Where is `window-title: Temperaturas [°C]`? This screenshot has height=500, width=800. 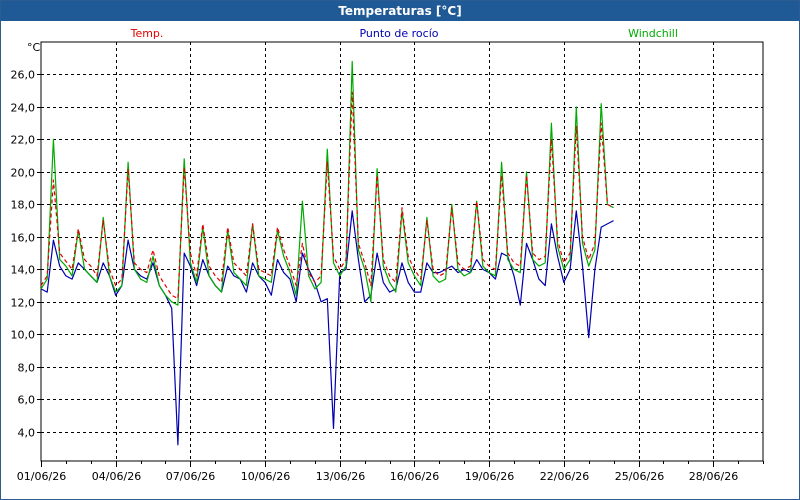
window-title: Temperaturas [°C] is located at coordinates (400, 11).